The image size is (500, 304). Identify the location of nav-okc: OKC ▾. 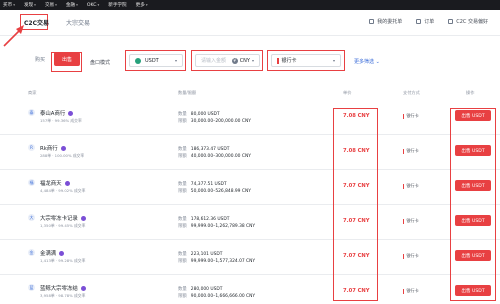
(93, 5).